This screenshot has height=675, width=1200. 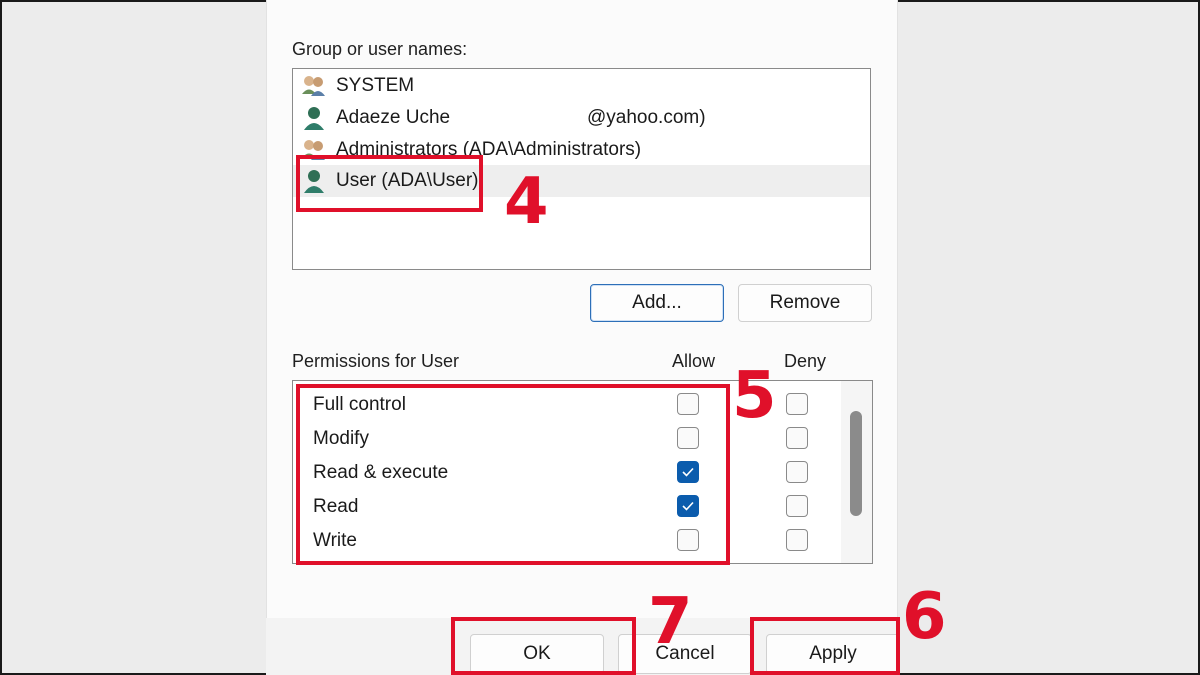 I want to click on user-item-label: Adaeze Uche, so click(x=393, y=117).